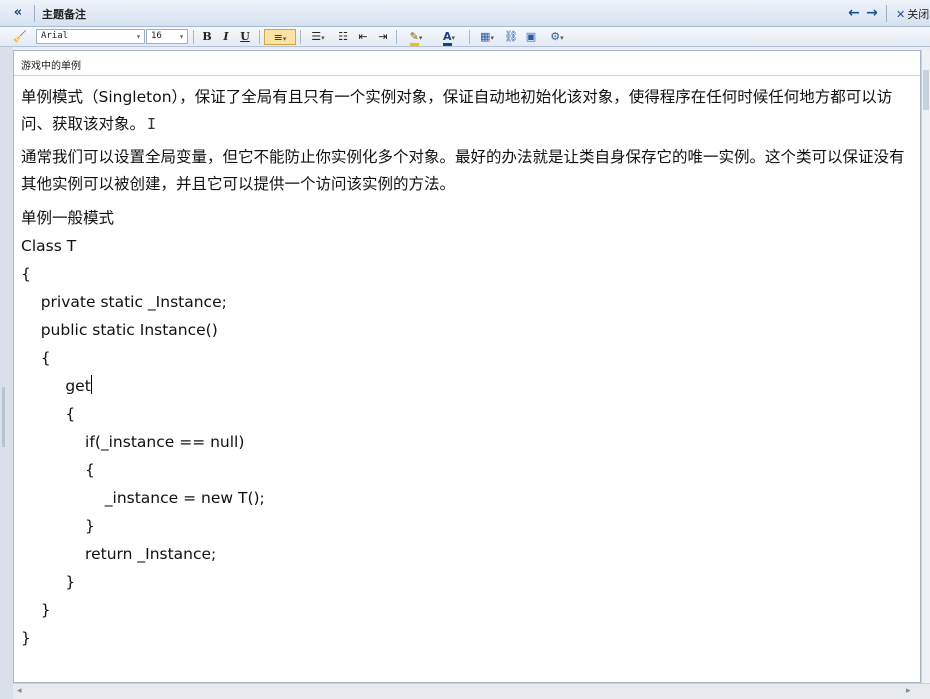 The image size is (930, 699). What do you see at coordinates (465, 13) in the screenshot?
I see `title-bar: « 主题备注 ← → ✕ 关闭` at bounding box center [465, 13].